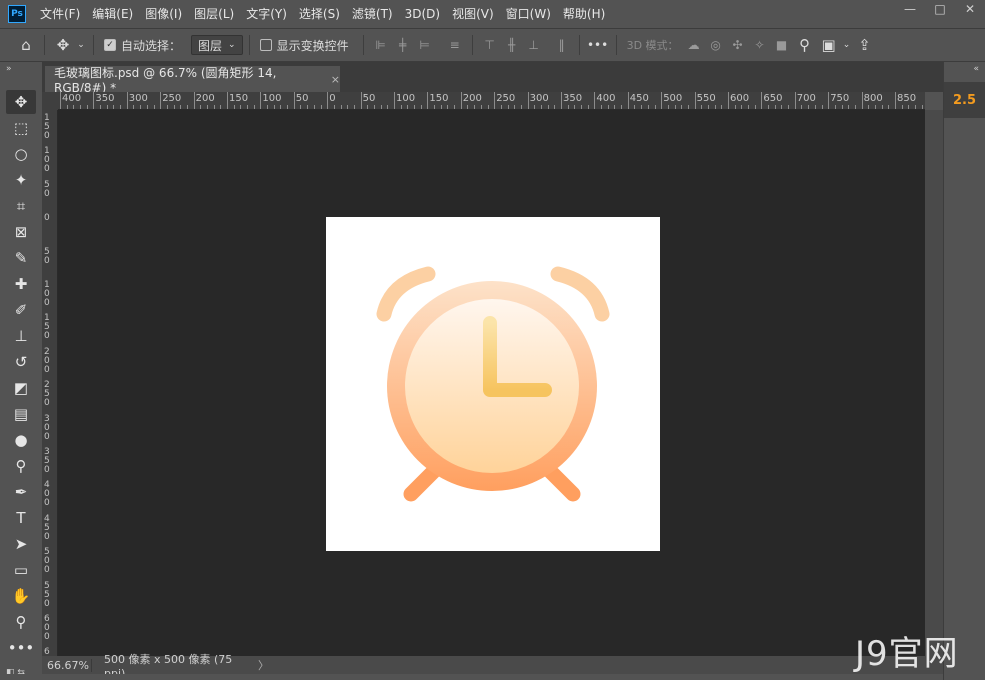 This screenshot has height=680, width=985. I want to click on minimize-button: —, so click(910, 9).